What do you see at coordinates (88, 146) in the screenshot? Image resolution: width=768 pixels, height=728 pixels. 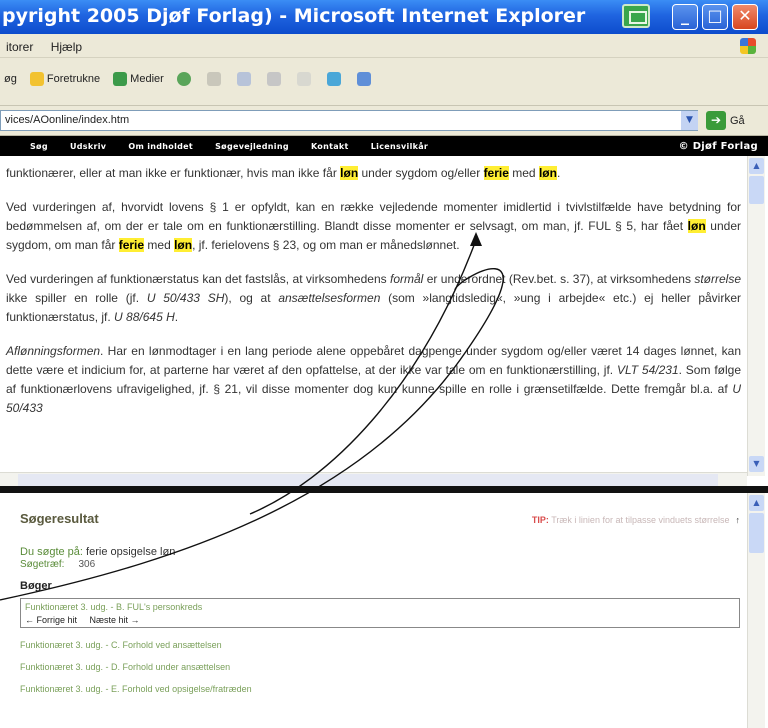 I see `nav-print: Udskriv` at bounding box center [88, 146].